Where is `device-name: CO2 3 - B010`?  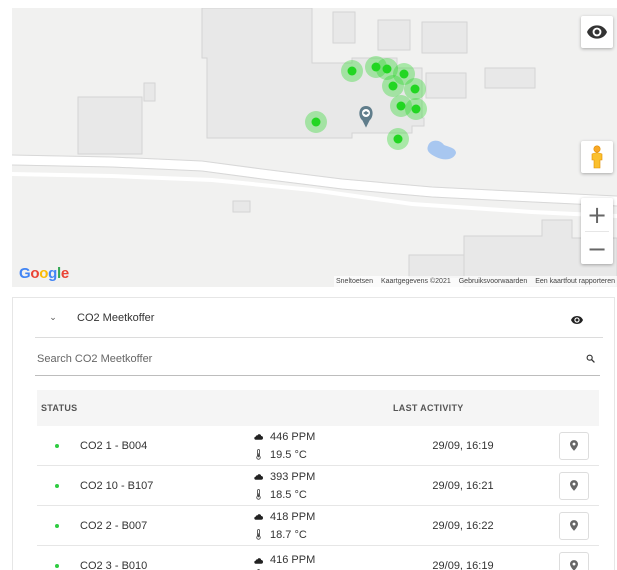
device-name: CO2 3 - B010 is located at coordinates (114, 564).